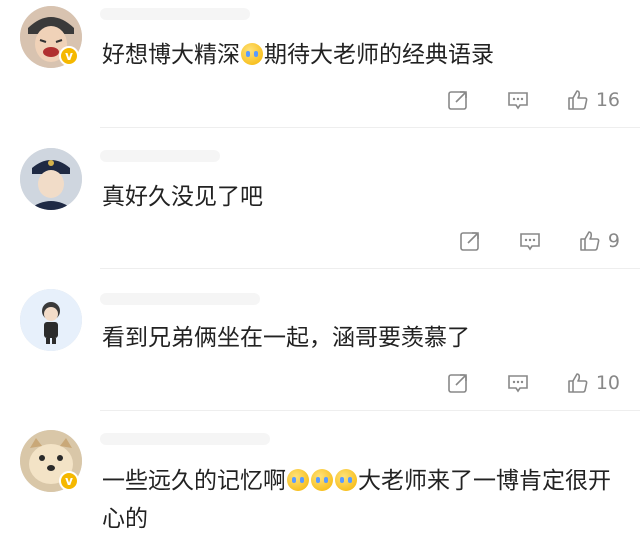 This screenshot has height=538, width=640. What do you see at coordinates (298, 55) in the screenshot?
I see `comment-text: 好想博大精深 期待大老师的经典语录` at bounding box center [298, 55].